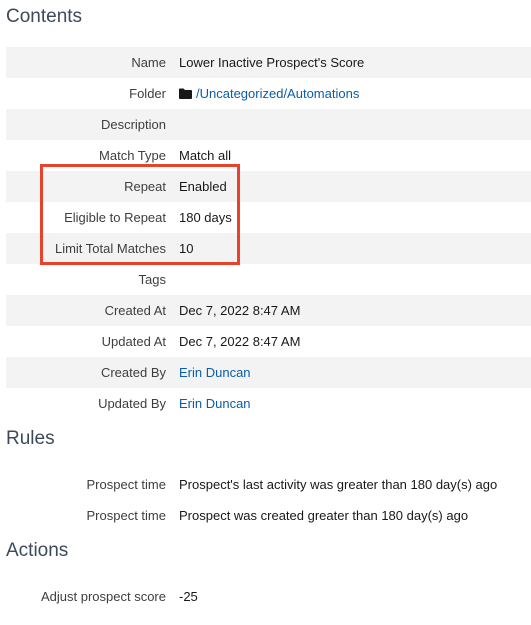 This screenshot has width=531, height=625. What do you see at coordinates (188, 596) in the screenshot?
I see `action-value: -25` at bounding box center [188, 596].